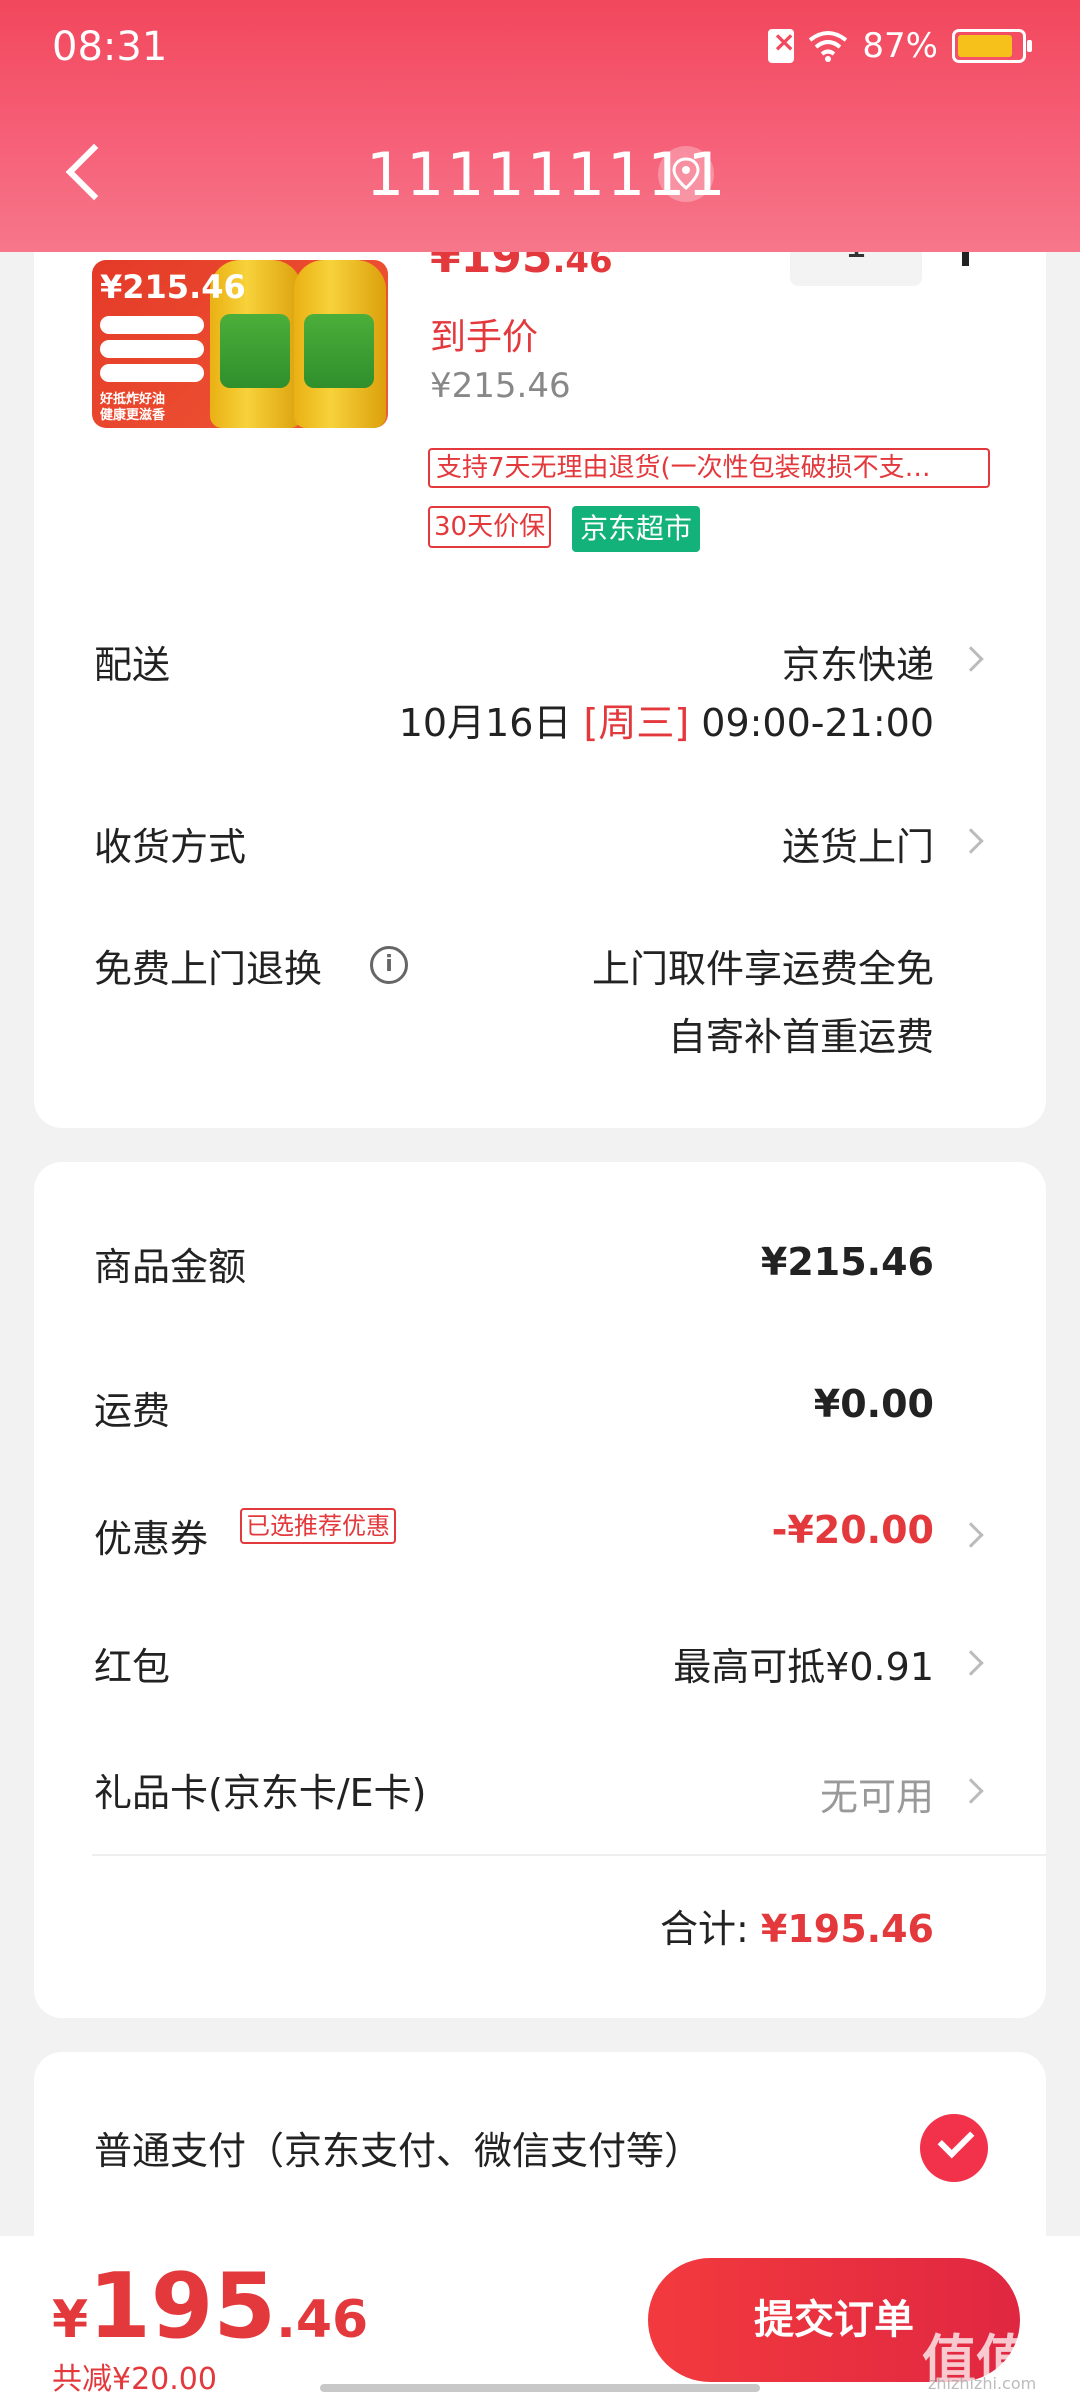 Image resolution: width=1080 pixels, height=2400 pixels. Describe the element at coordinates (803, 1663) in the screenshot. I see `redpacket-value: 最高可抵¥0.91` at that location.